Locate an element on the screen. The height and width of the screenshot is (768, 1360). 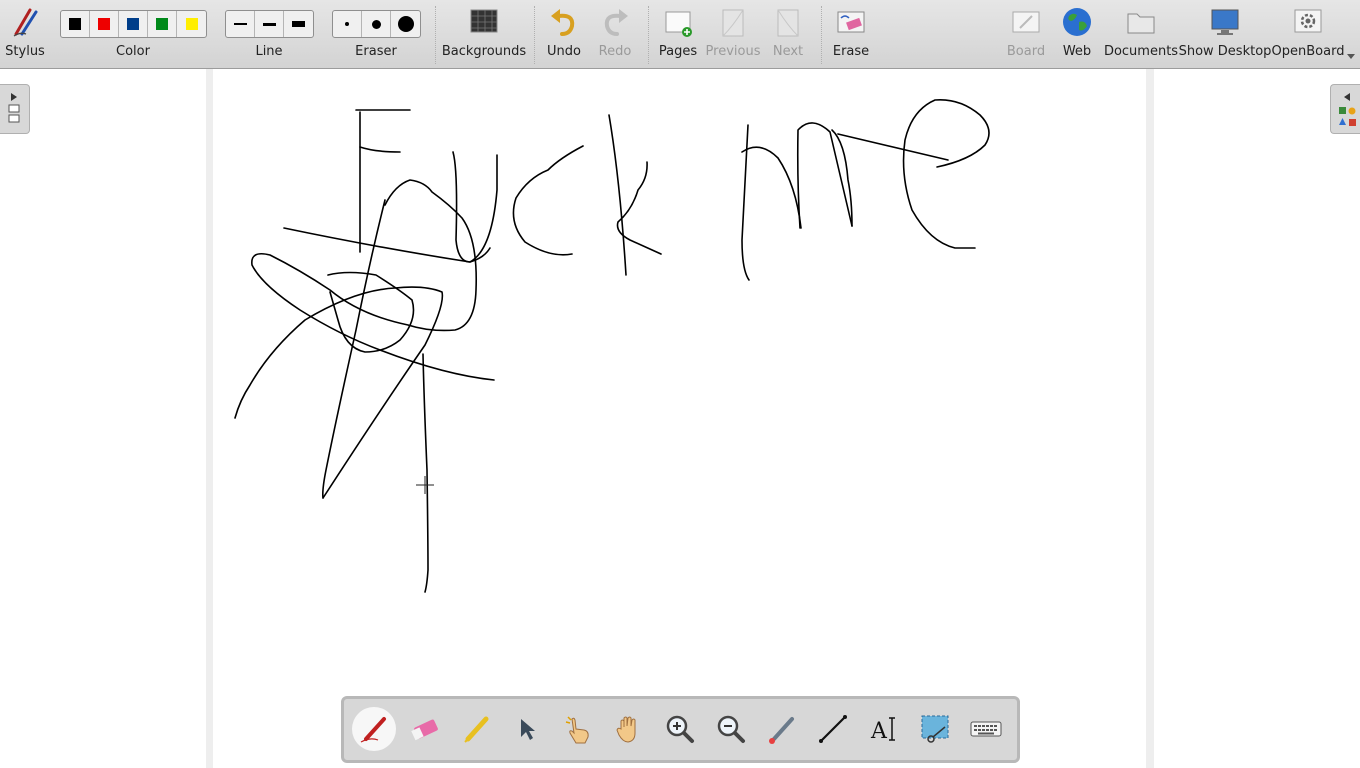
arrow-pointer-icon is located at coordinates (528, 729).